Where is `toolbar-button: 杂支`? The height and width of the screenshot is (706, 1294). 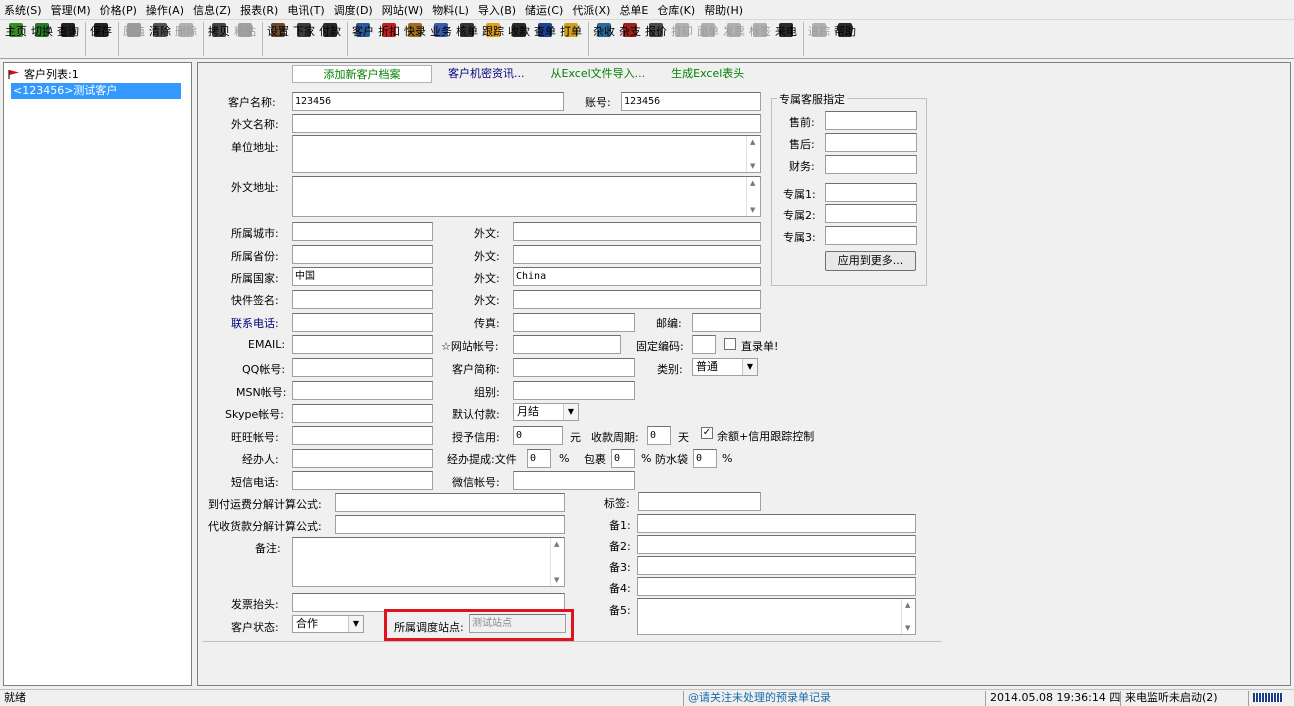 toolbar-button: 杂支 is located at coordinates (630, 39).